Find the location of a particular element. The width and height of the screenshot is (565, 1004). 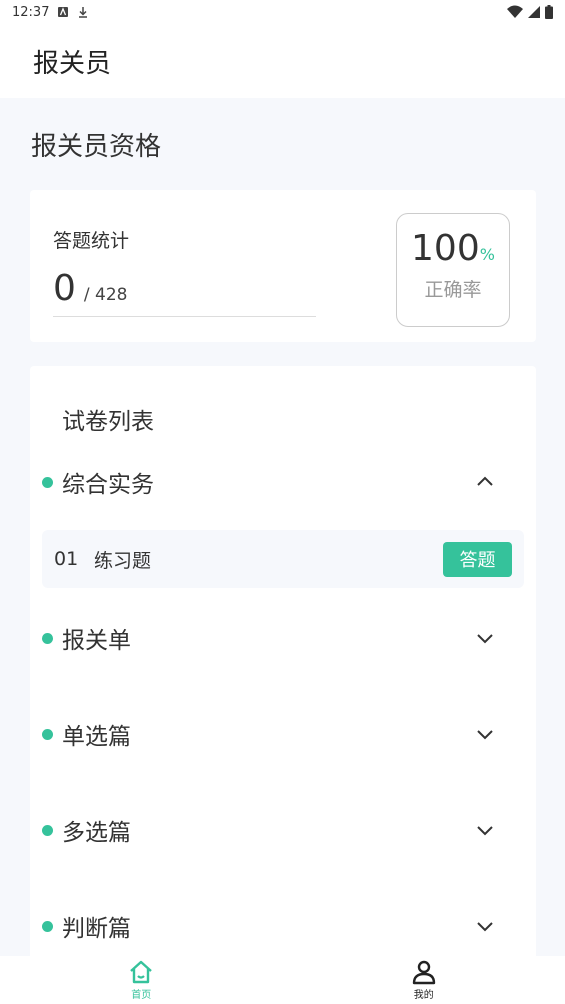

notification-a-icon is located at coordinates (63, 12).